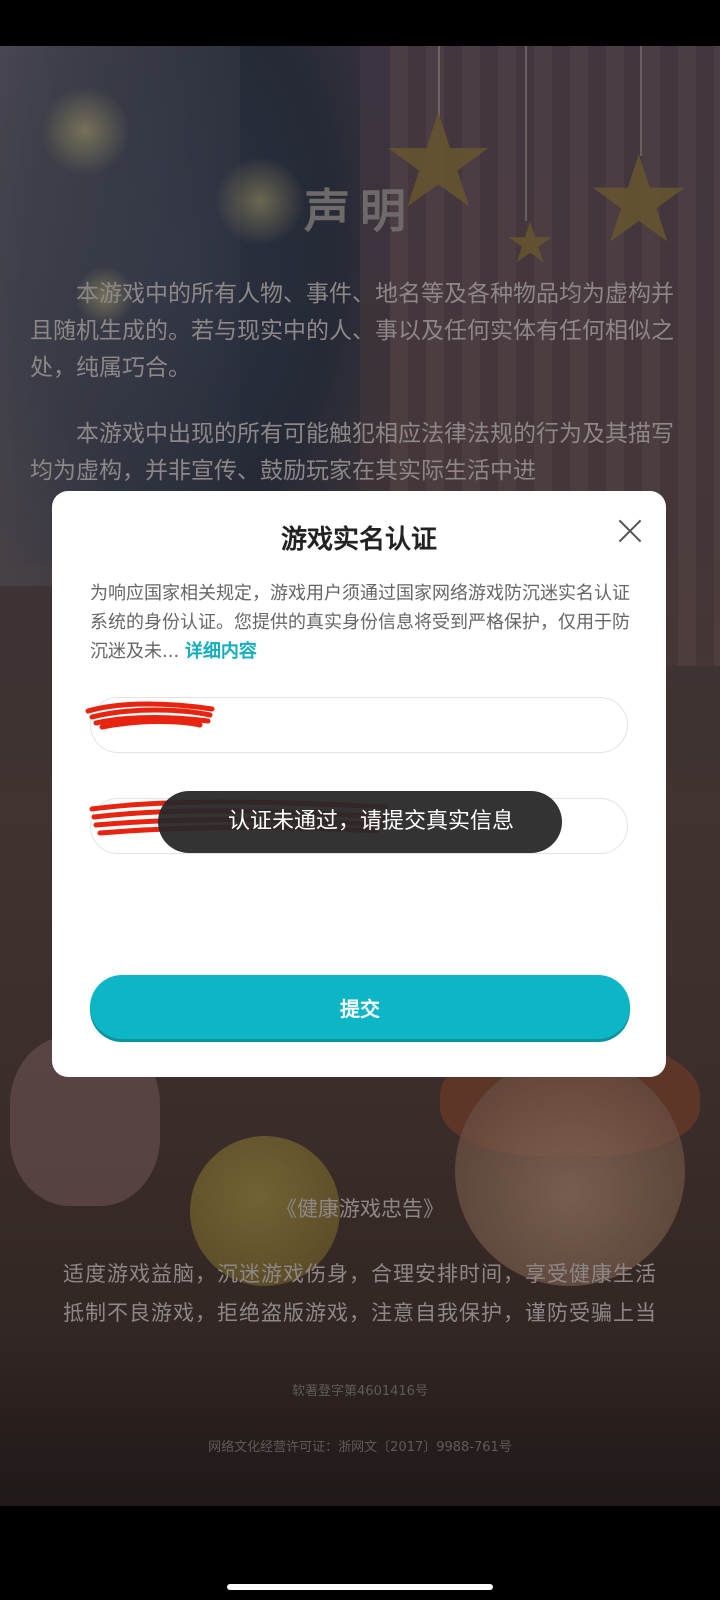 The height and width of the screenshot is (1600, 720). I want to click on toast-message: 认证未通过，请提交真实信息, so click(360, 822).